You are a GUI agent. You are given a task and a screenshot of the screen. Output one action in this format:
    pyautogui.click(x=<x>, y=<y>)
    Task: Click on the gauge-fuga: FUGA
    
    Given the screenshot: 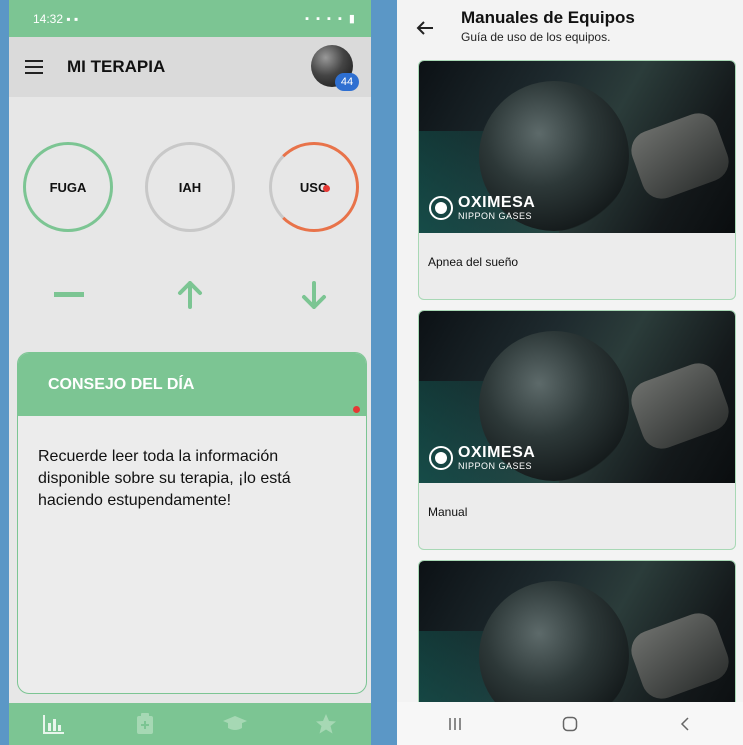 What is the action you would take?
    pyautogui.click(x=68, y=187)
    